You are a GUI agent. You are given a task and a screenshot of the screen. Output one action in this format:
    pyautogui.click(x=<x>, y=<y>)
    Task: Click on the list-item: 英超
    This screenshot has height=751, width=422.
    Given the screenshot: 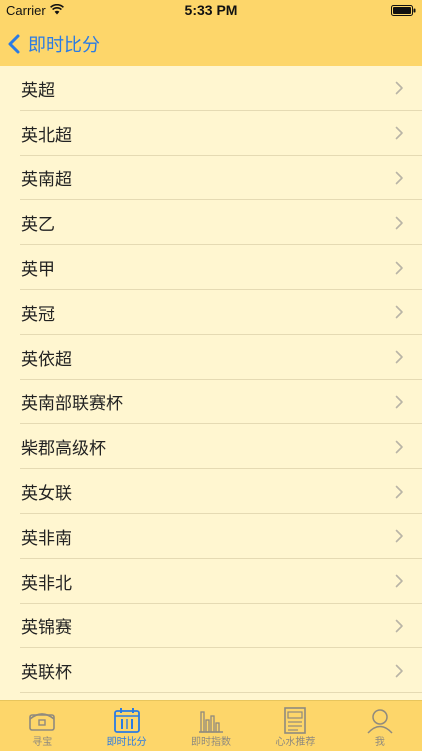 What is the action you would take?
    pyautogui.click(x=211, y=88)
    